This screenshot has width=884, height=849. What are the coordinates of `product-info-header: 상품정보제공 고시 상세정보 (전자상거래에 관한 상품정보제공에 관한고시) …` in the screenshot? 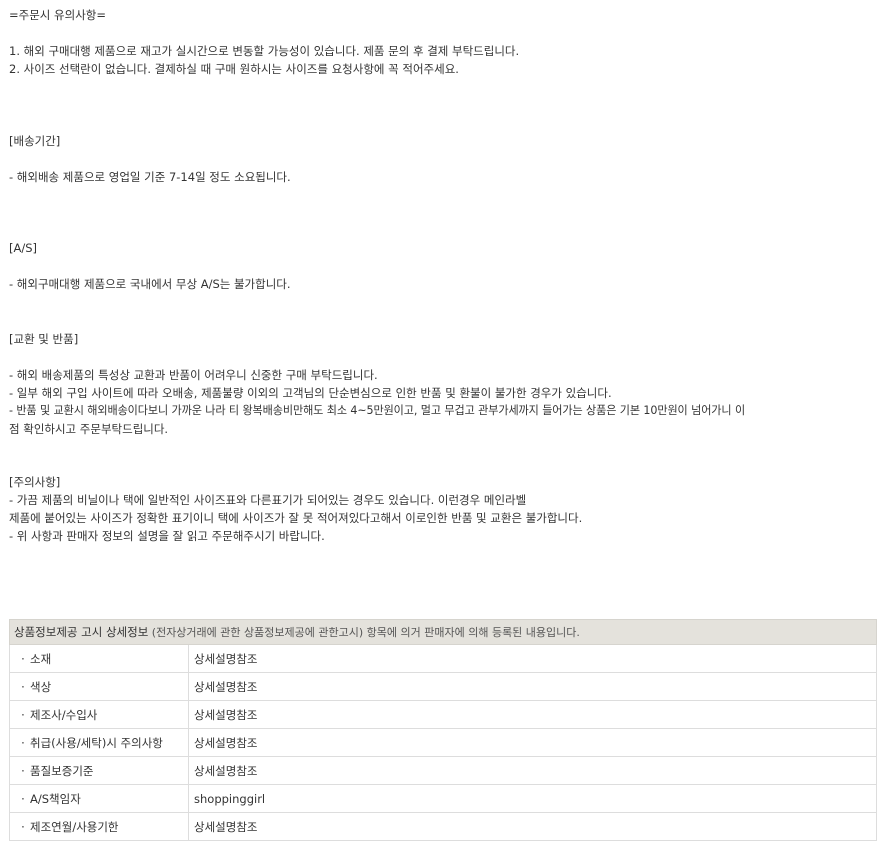 It's located at (443, 632).